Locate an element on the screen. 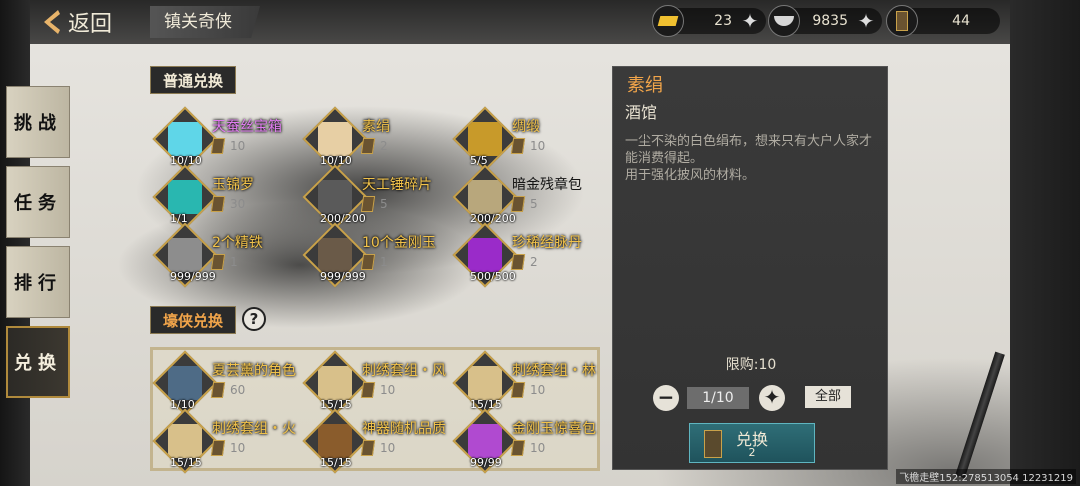  item-name: 素绢 is located at coordinates (376, 127).